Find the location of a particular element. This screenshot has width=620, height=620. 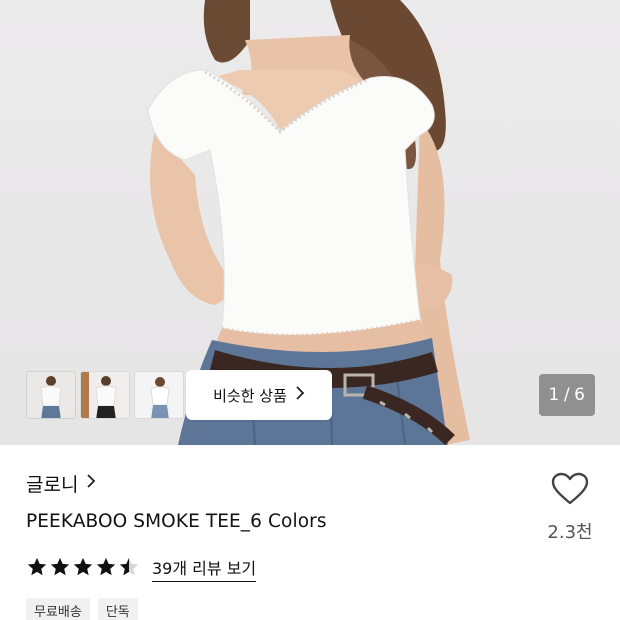

similar-products-button: 비슷한 상품 is located at coordinates (259, 395).